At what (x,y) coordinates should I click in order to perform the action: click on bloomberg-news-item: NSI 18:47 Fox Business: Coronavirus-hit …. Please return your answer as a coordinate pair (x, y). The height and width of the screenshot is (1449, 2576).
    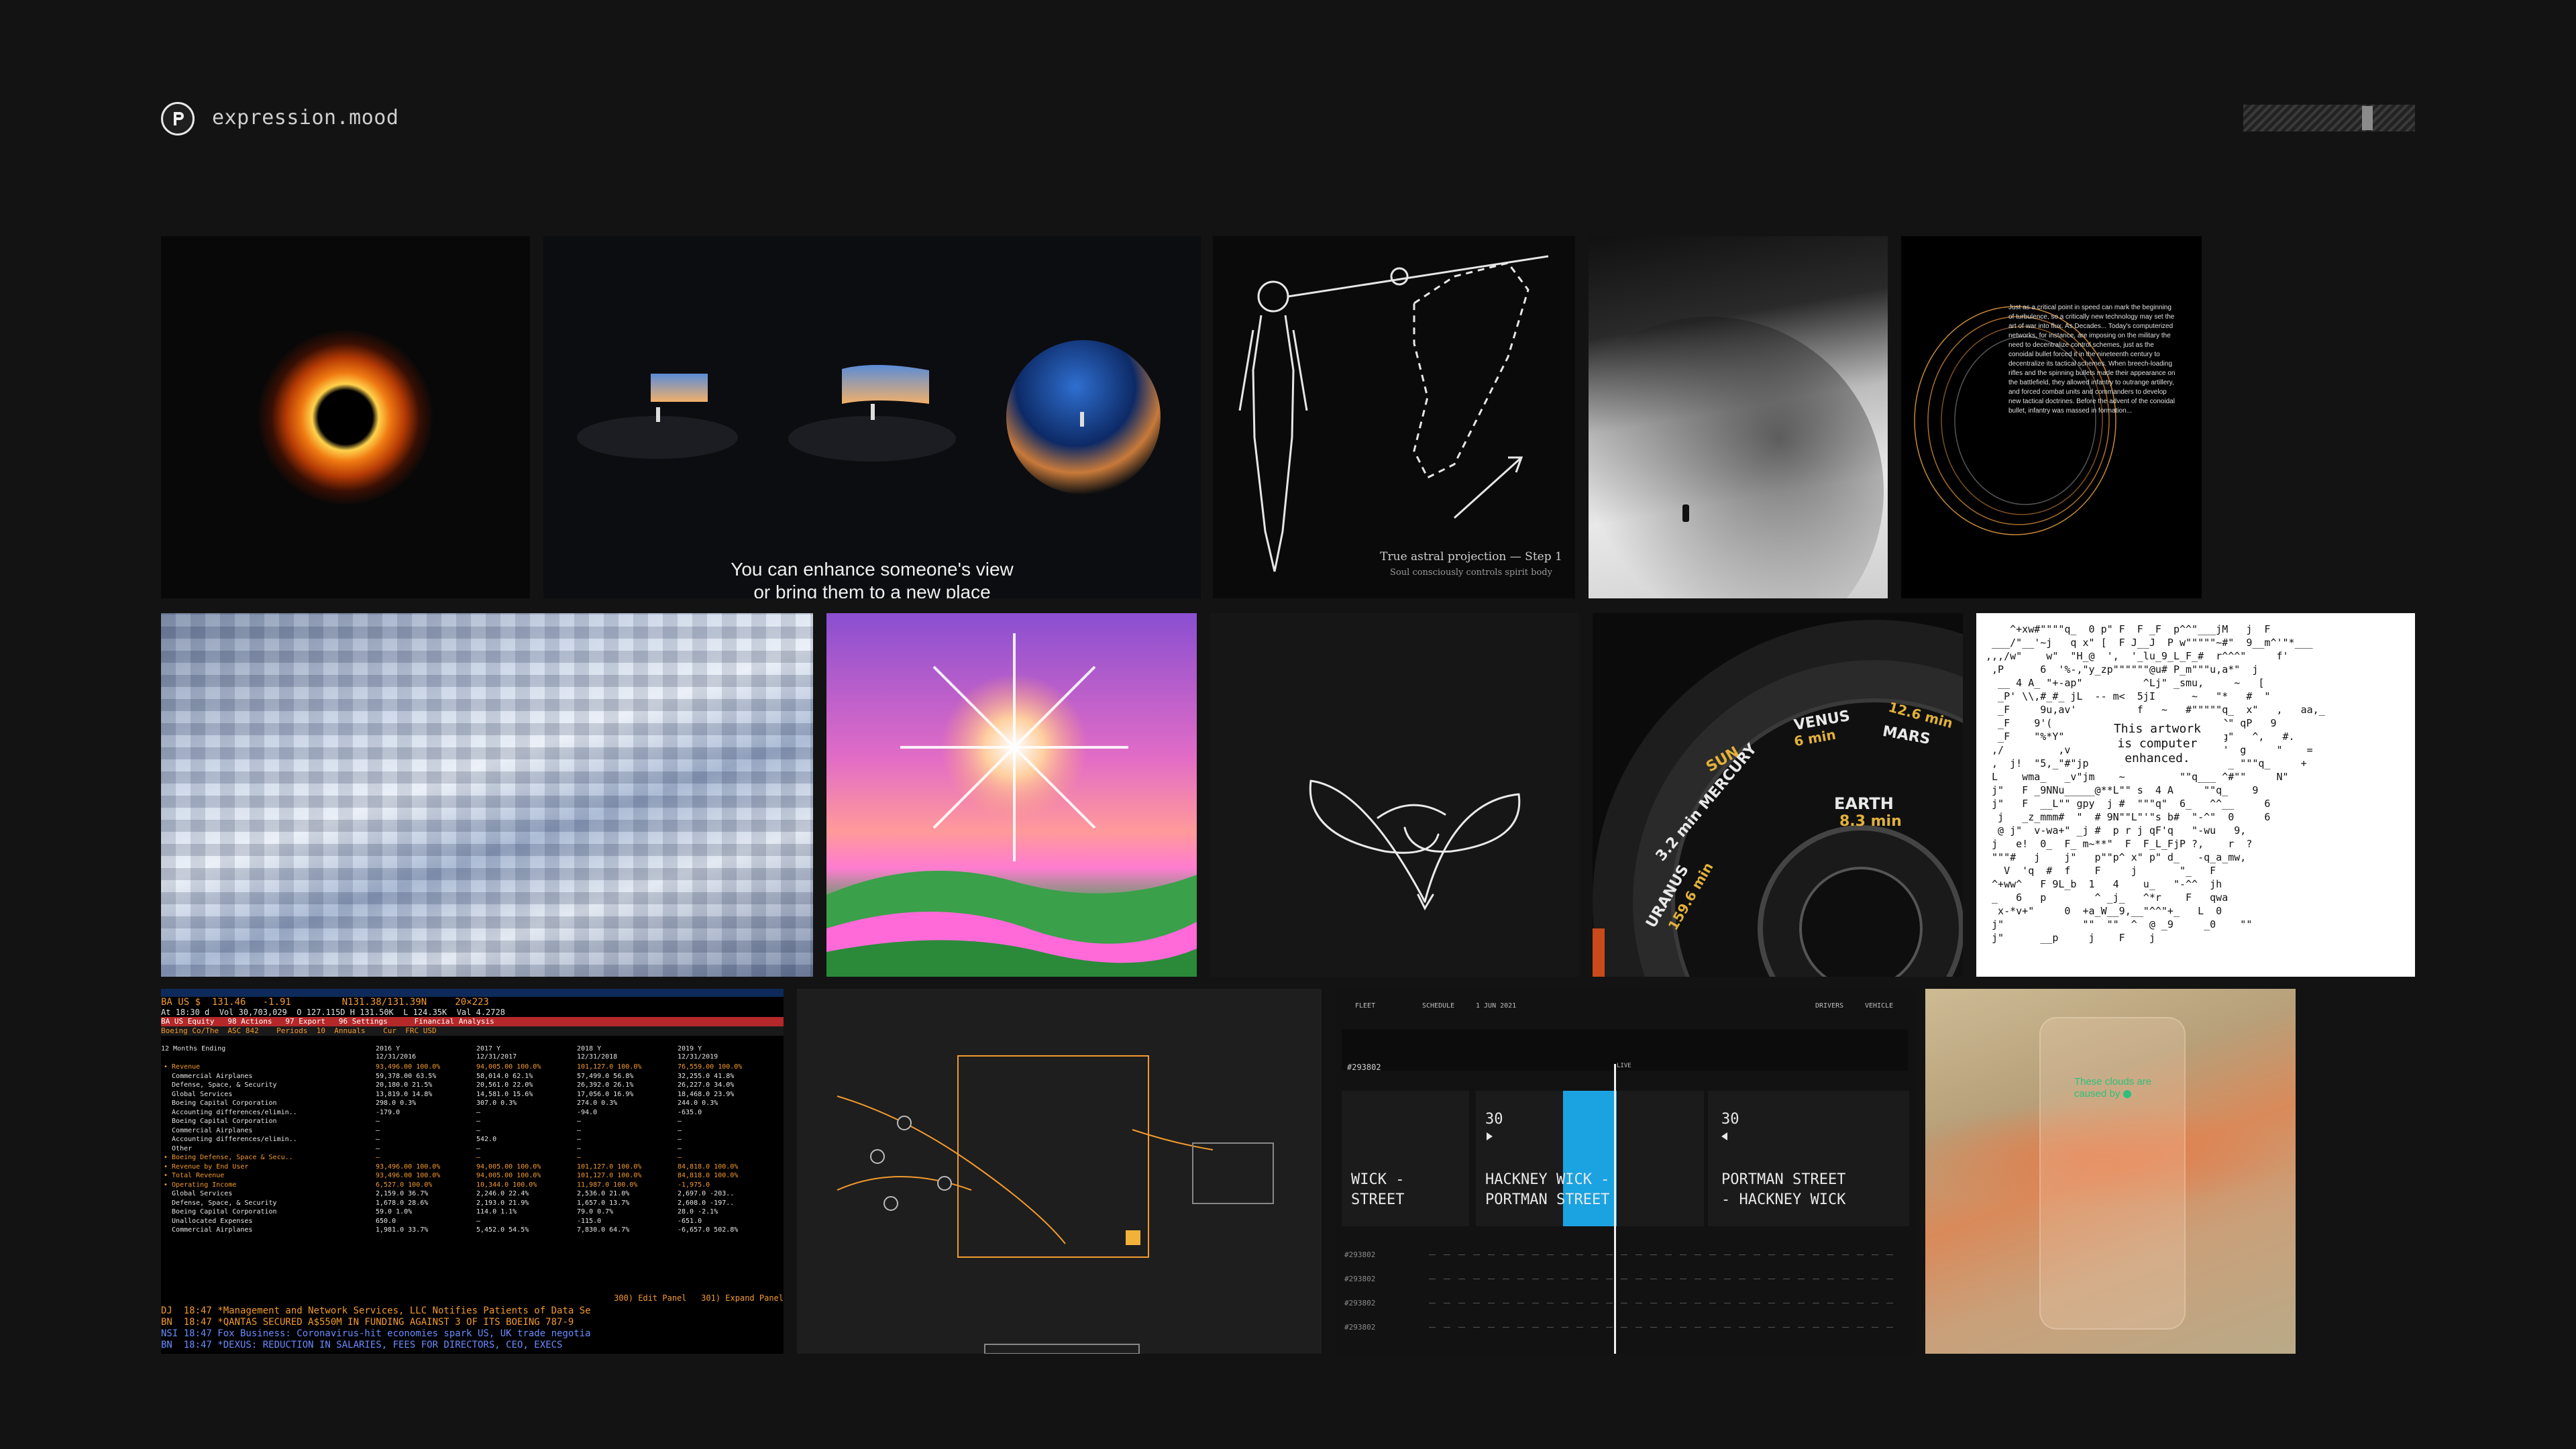
    Looking at the image, I should click on (472, 1334).